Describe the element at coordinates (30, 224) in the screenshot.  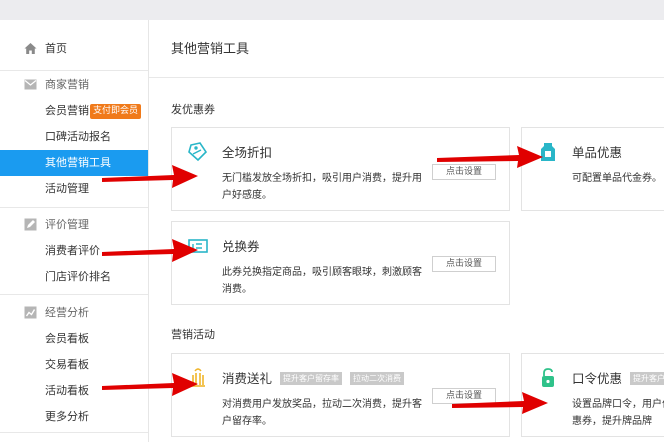
I see `edit-icon` at that location.